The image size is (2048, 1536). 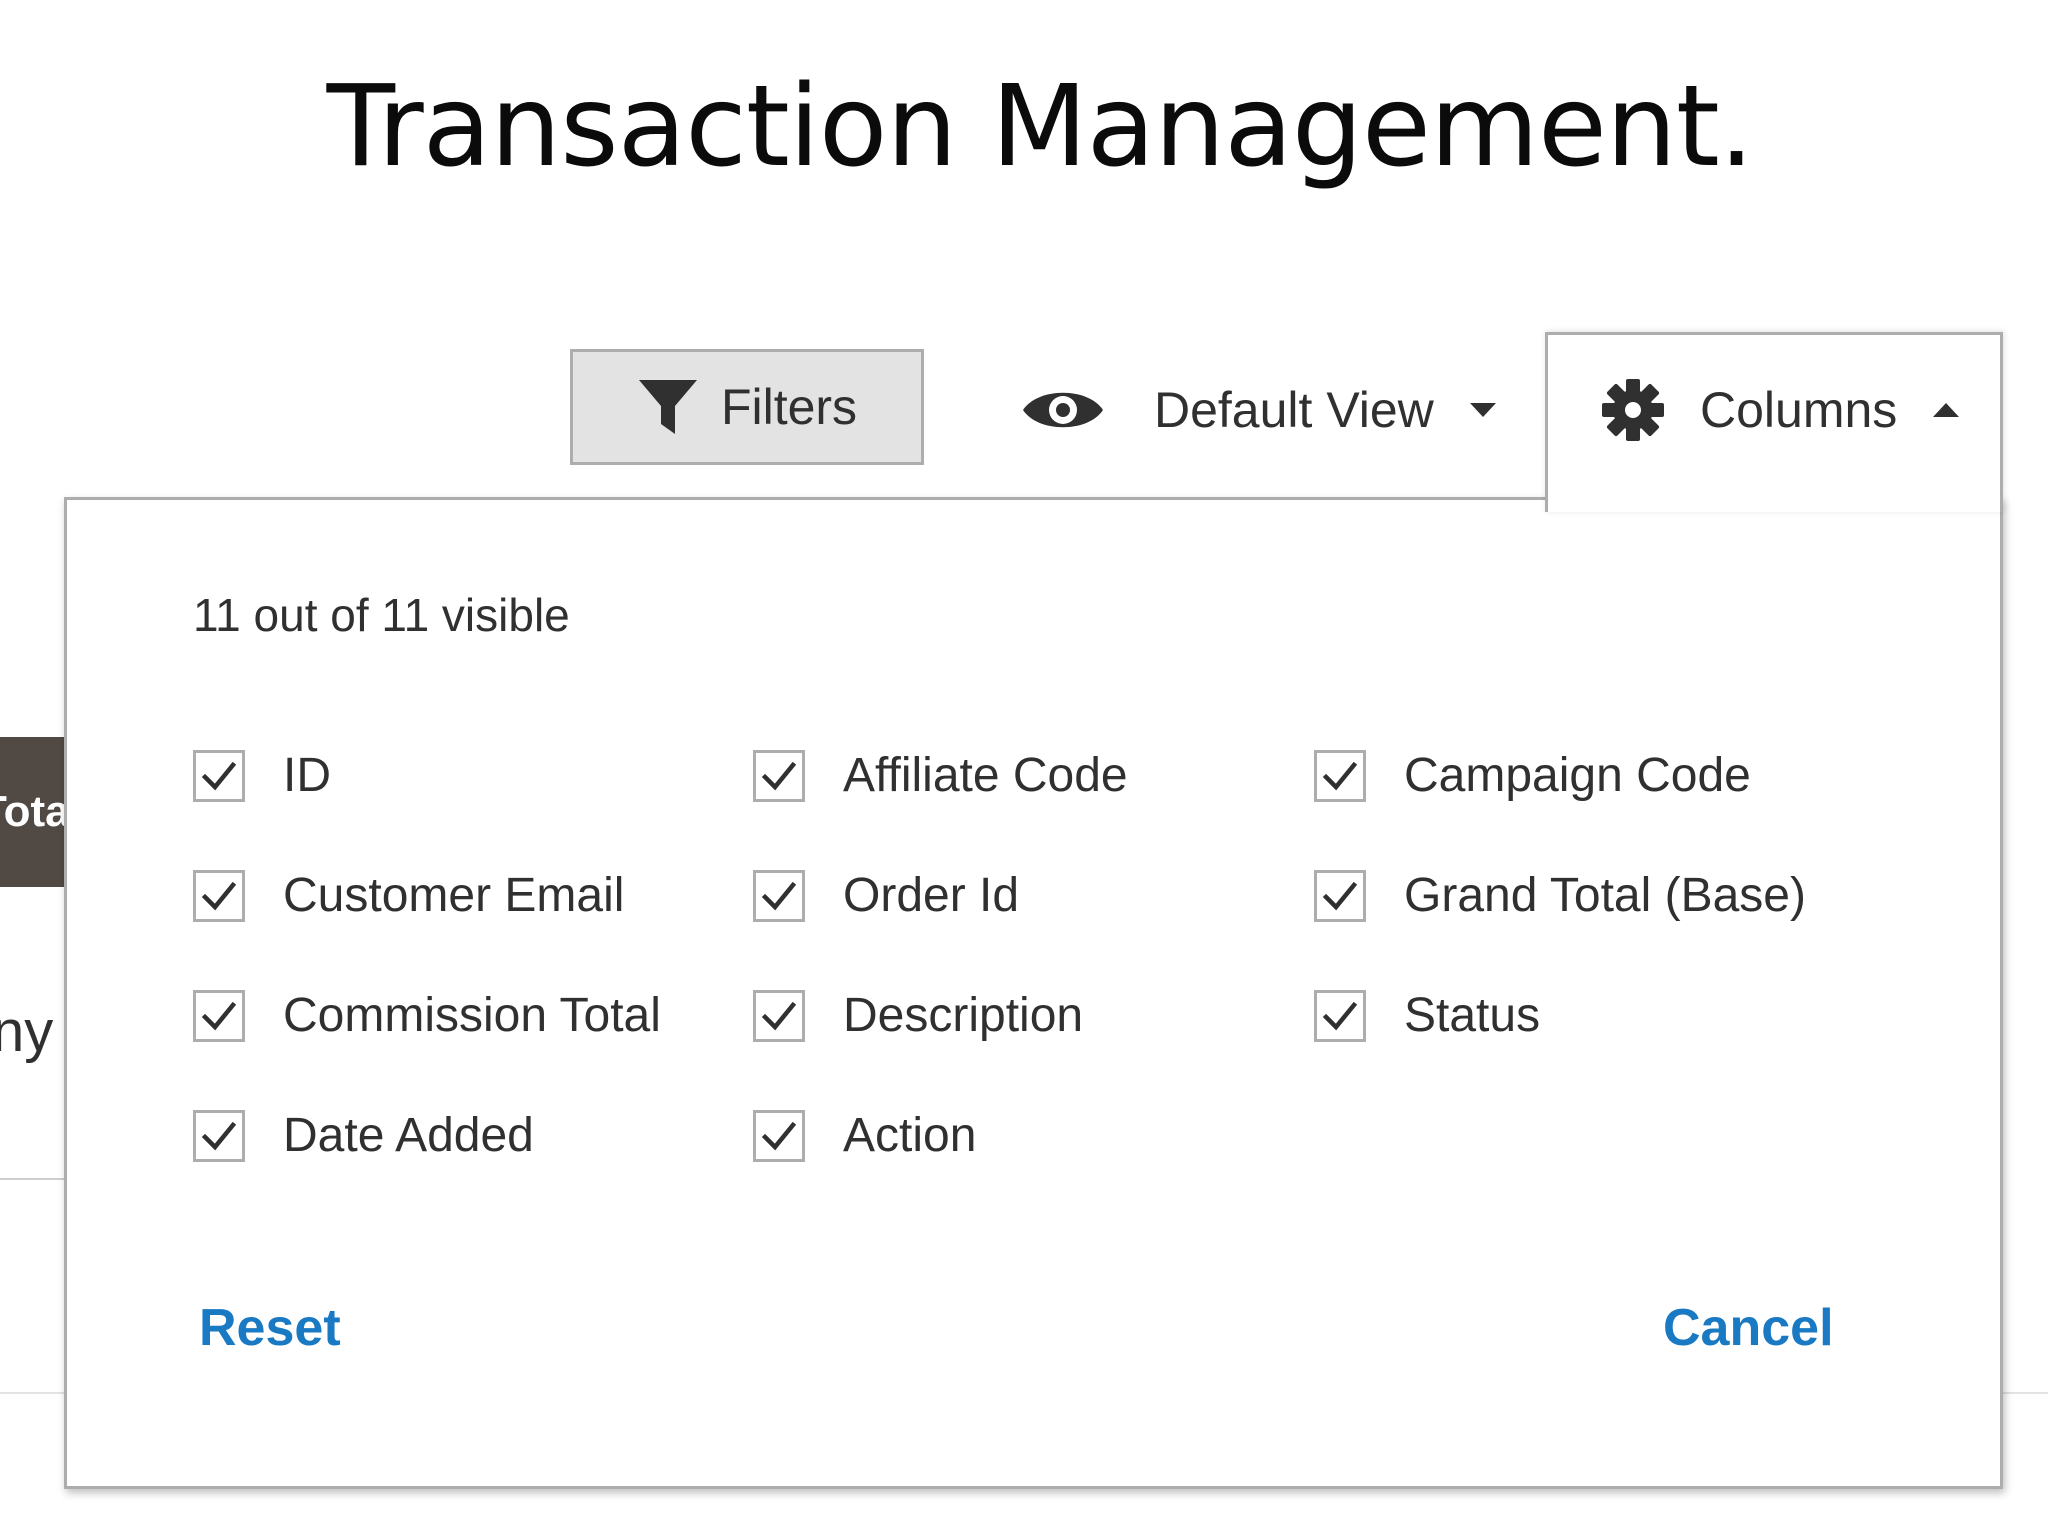 I want to click on slide-title: Transaction Management., so click(x=1040, y=127).